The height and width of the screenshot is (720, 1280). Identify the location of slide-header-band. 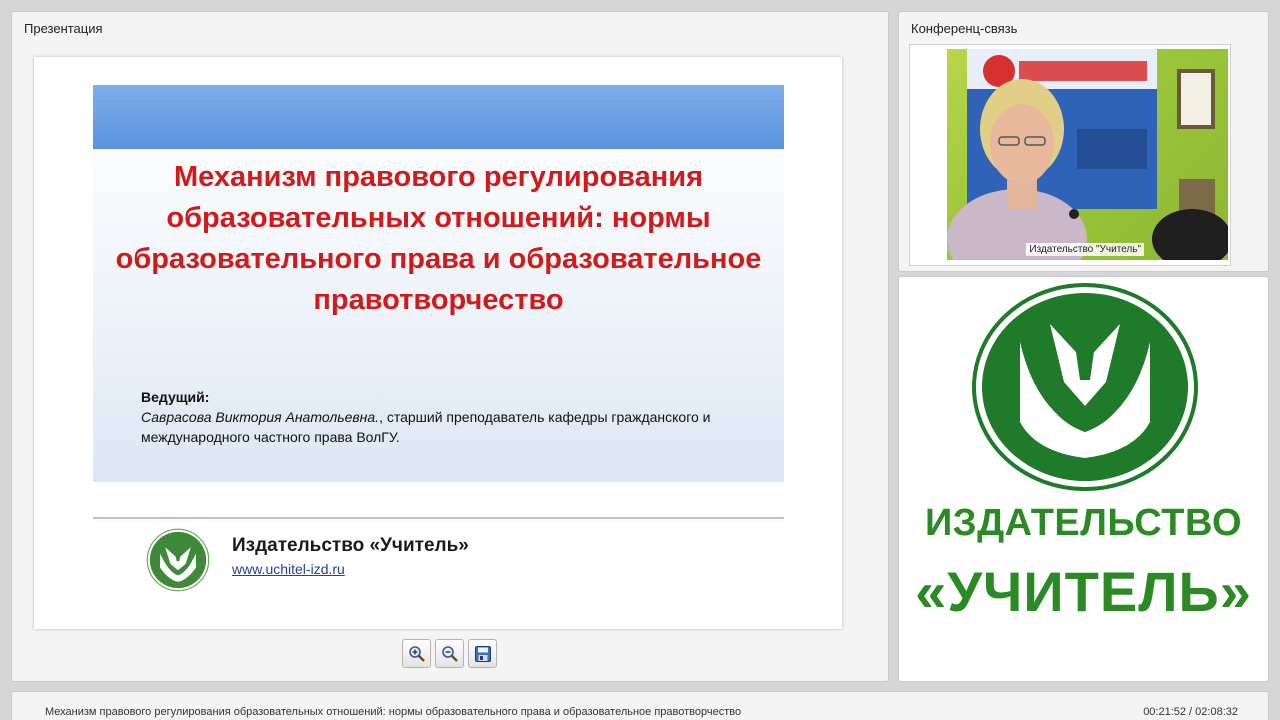
(438, 117).